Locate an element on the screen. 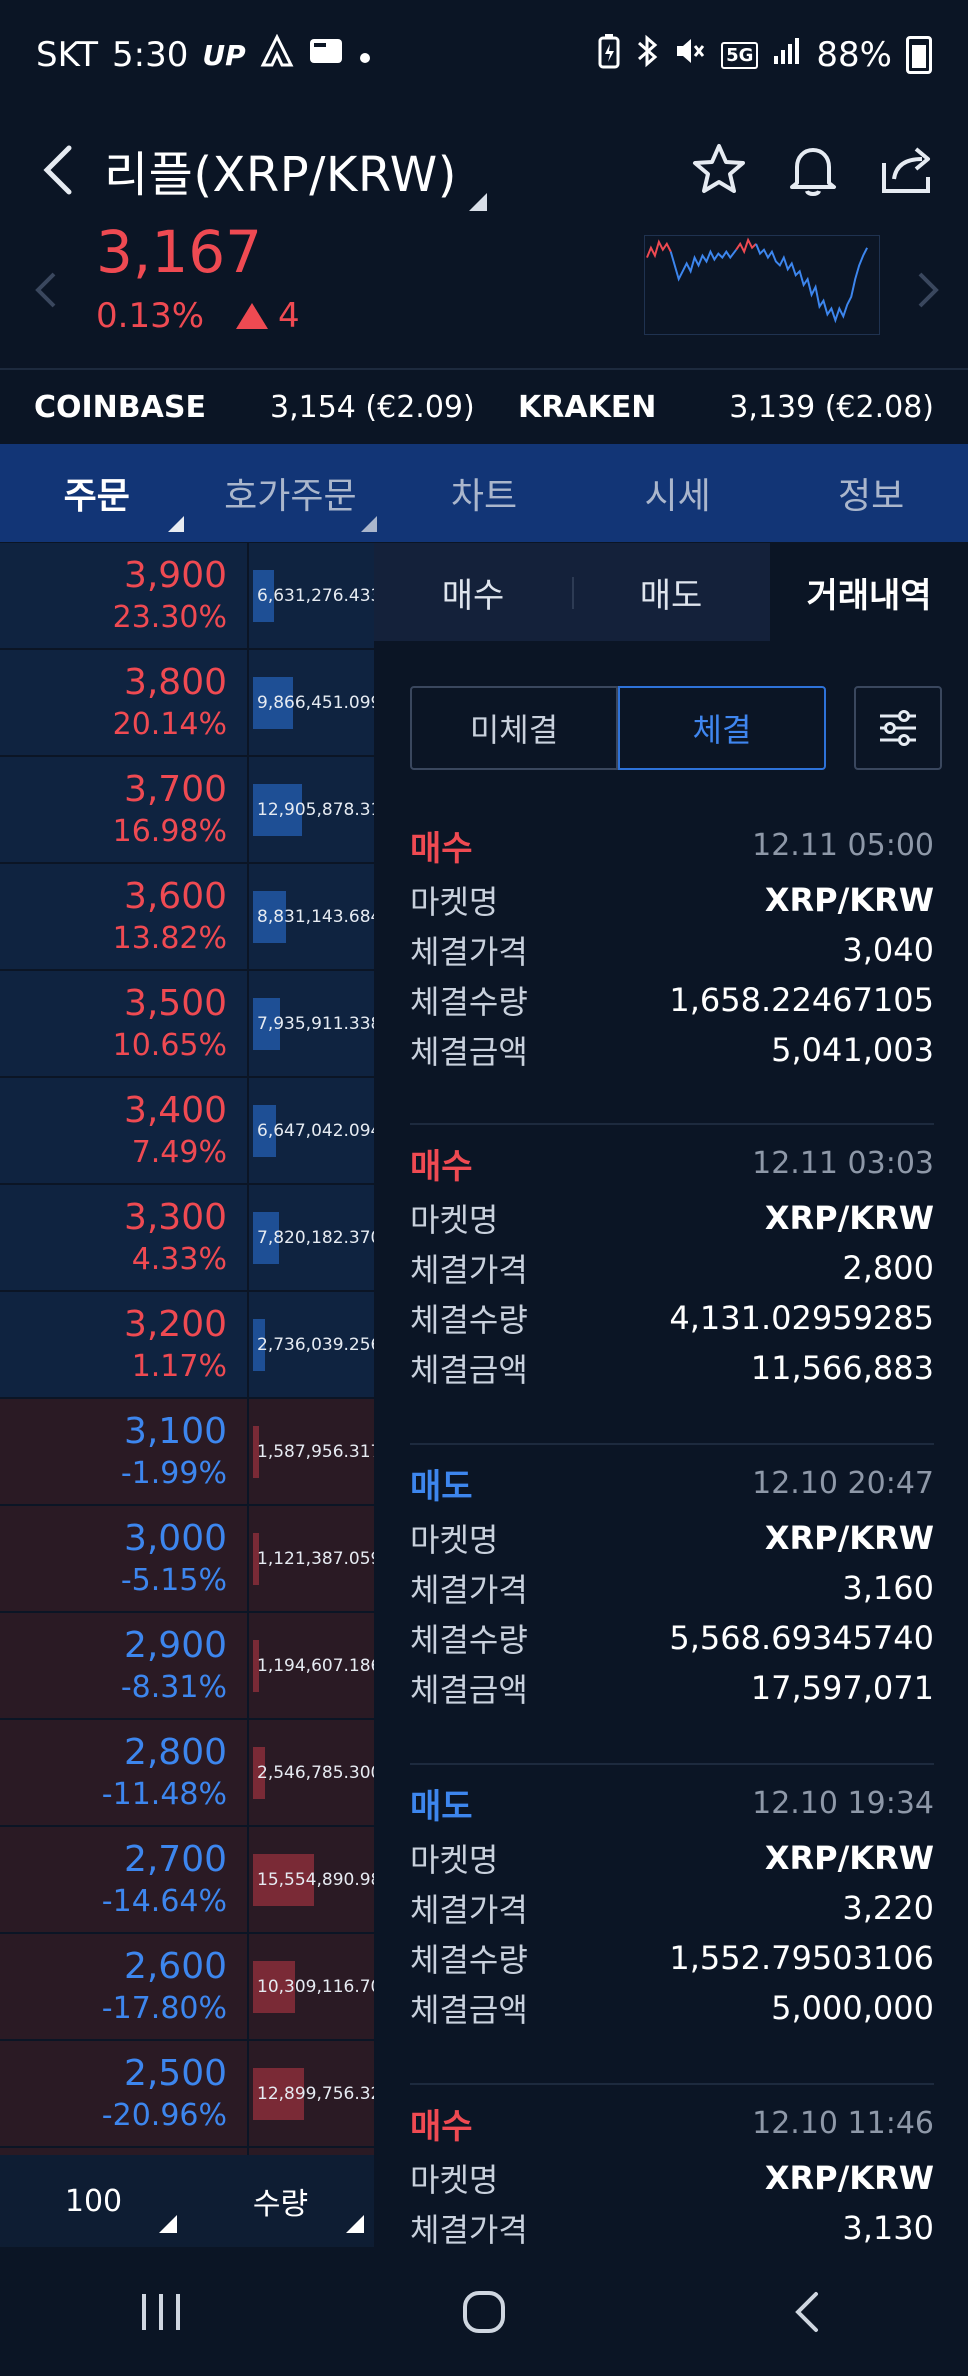 This screenshot has width=968, height=2376. orderbook-row: 2,500-20.96% 12,899,756.324 is located at coordinates (187, 2094).